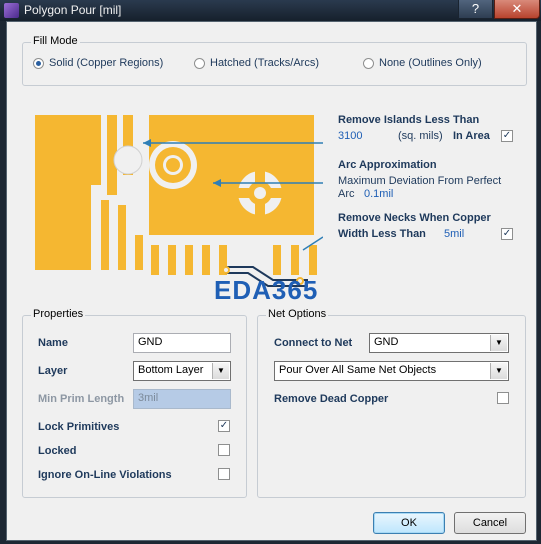  What do you see at coordinates (106, 63) in the screenshot?
I see `radio-solid-label: Solid (Copper Regions)` at bounding box center [106, 63].